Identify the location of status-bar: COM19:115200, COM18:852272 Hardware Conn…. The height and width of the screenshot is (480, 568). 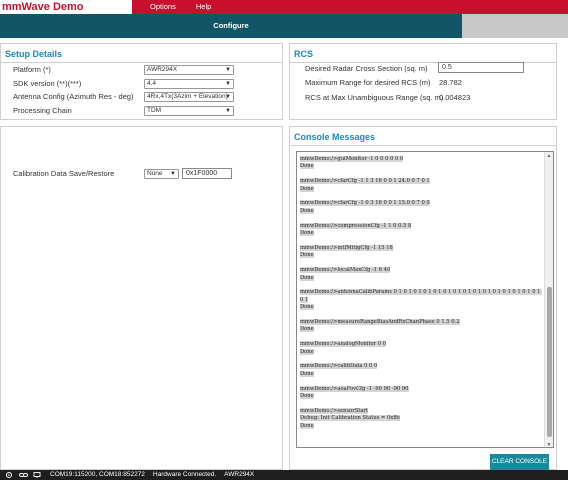
(284, 475).